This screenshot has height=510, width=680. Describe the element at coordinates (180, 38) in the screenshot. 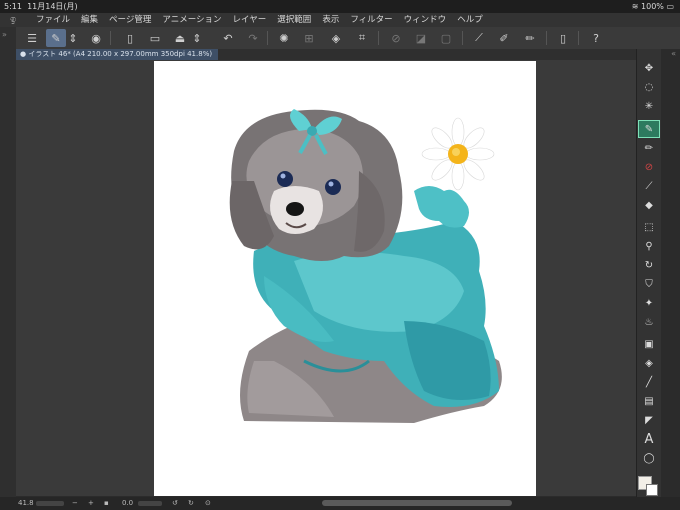

I see `save-icon: ⏏` at that location.